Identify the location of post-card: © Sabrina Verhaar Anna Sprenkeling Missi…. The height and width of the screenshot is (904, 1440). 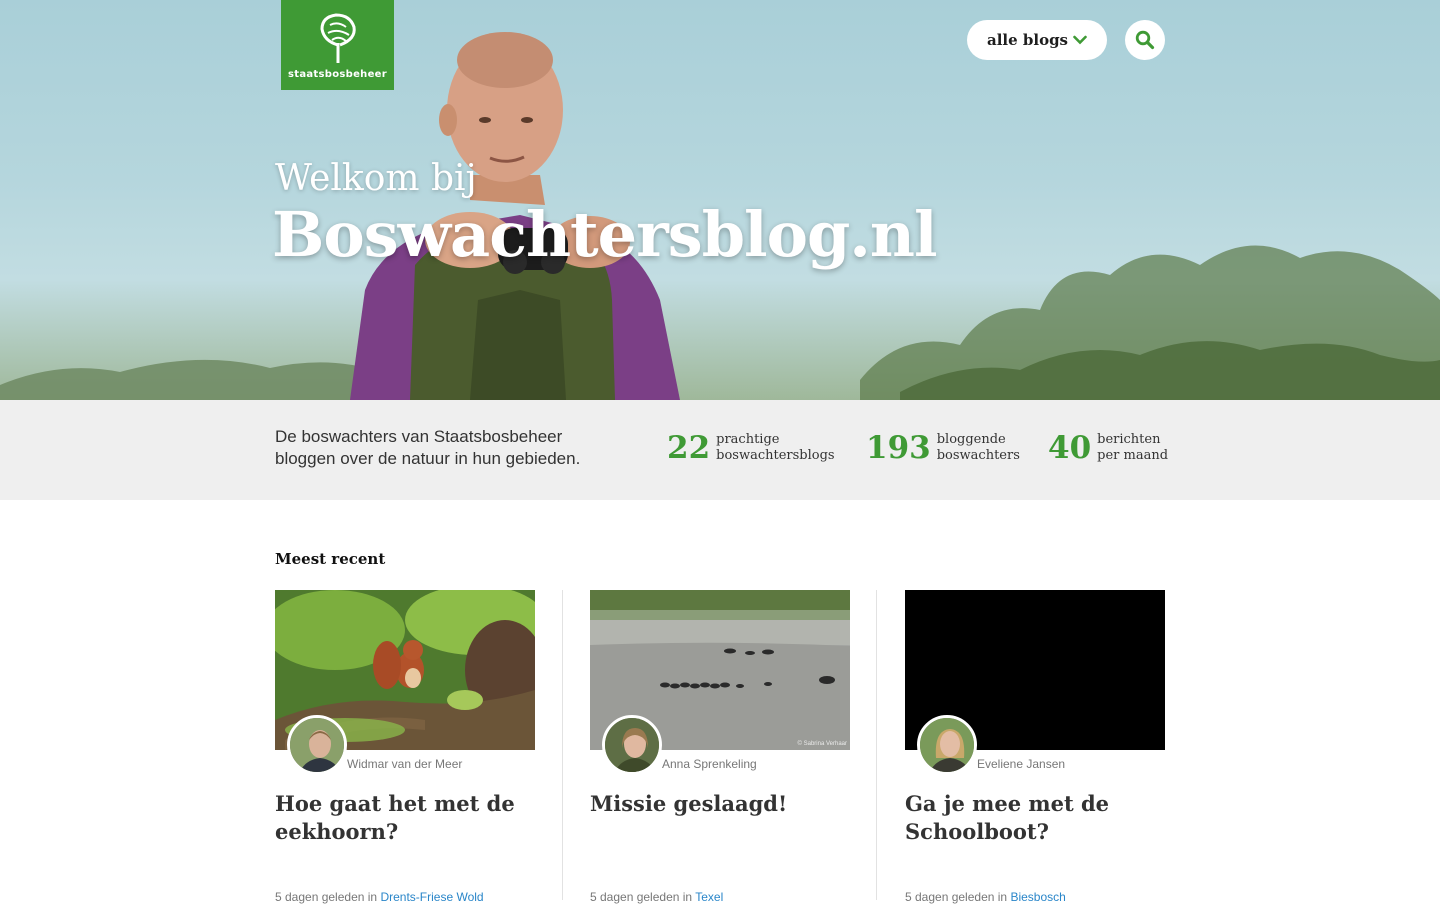
(720, 747).